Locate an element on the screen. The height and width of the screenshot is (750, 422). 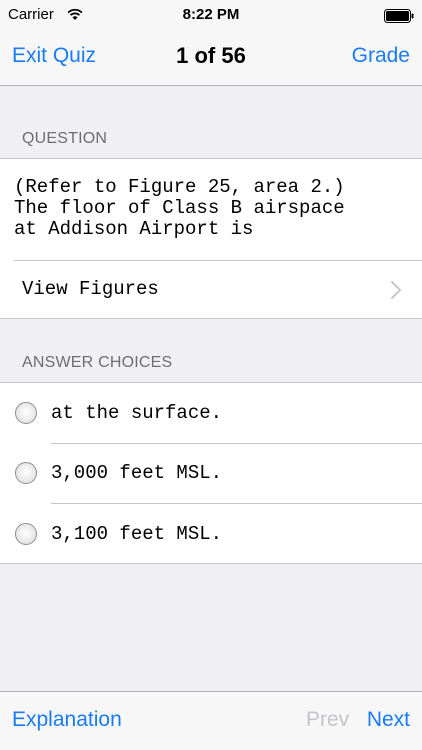
question-section-header: QUESTION is located at coordinates (65, 138).